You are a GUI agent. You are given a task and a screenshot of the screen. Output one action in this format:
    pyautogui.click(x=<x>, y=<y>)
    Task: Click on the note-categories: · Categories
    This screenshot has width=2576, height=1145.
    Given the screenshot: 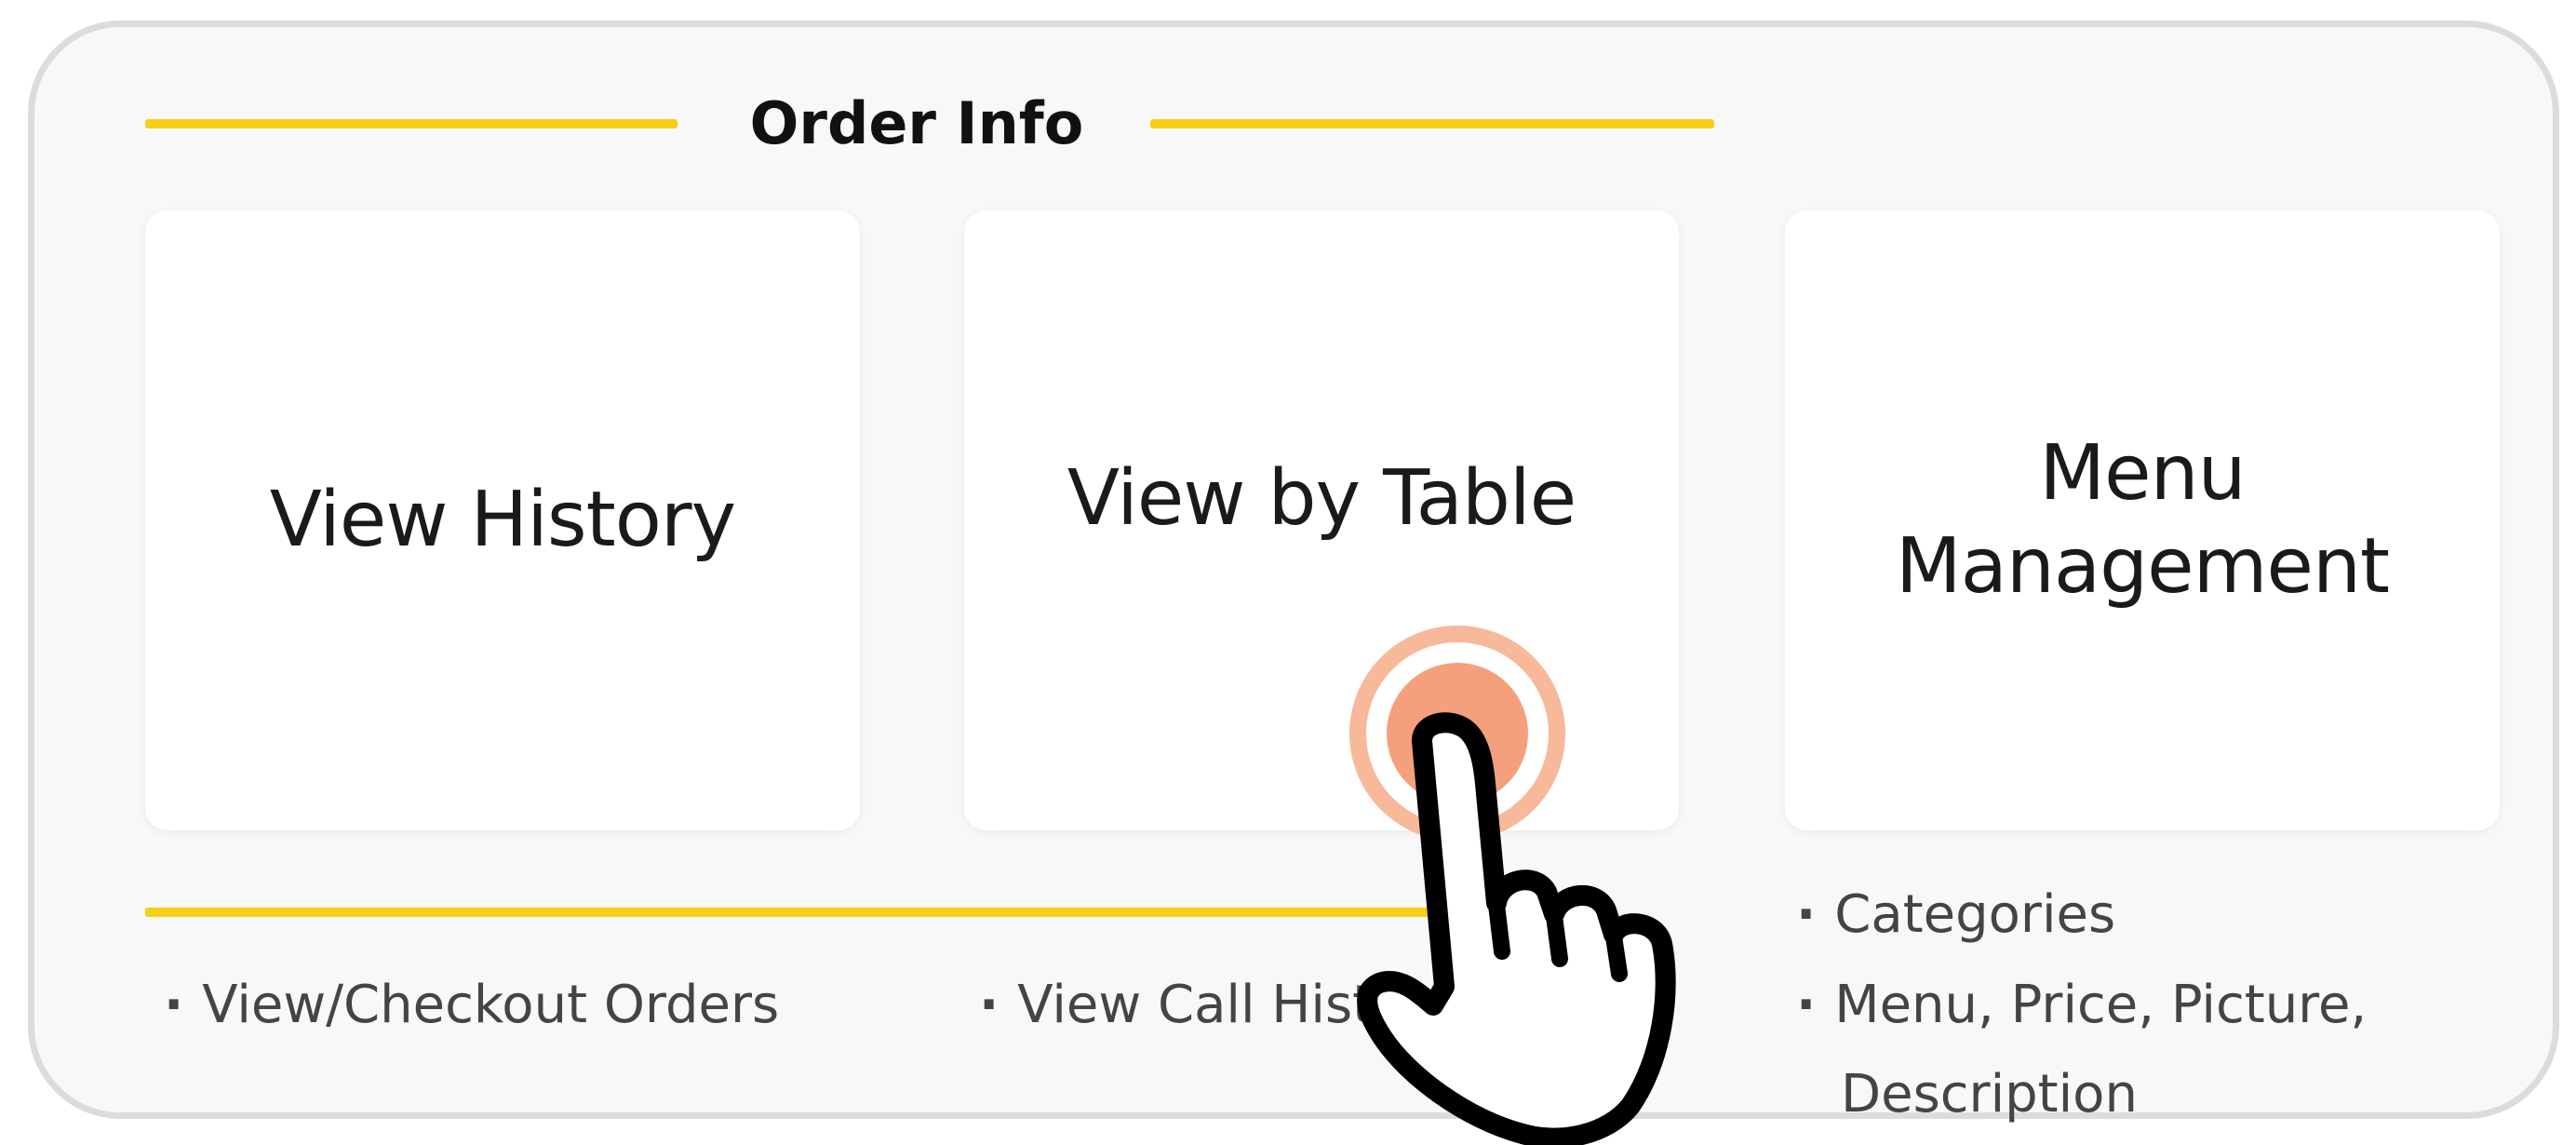 What is the action you would take?
    pyautogui.click(x=1955, y=915)
    